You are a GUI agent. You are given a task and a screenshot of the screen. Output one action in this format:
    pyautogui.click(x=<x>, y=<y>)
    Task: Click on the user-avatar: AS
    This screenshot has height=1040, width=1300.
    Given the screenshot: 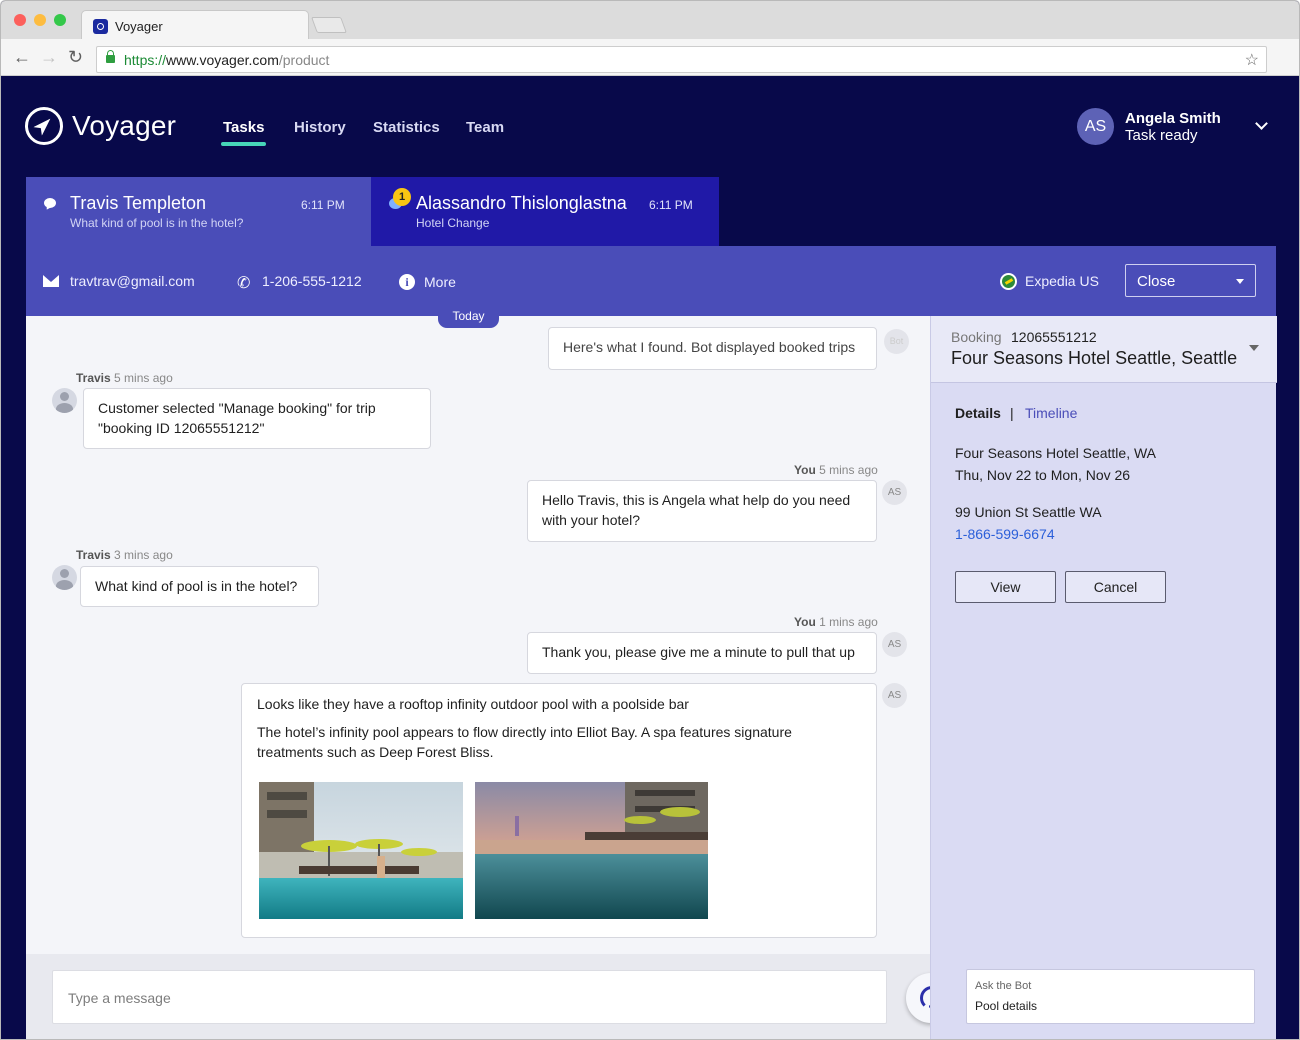 What is the action you would take?
    pyautogui.click(x=1095, y=126)
    